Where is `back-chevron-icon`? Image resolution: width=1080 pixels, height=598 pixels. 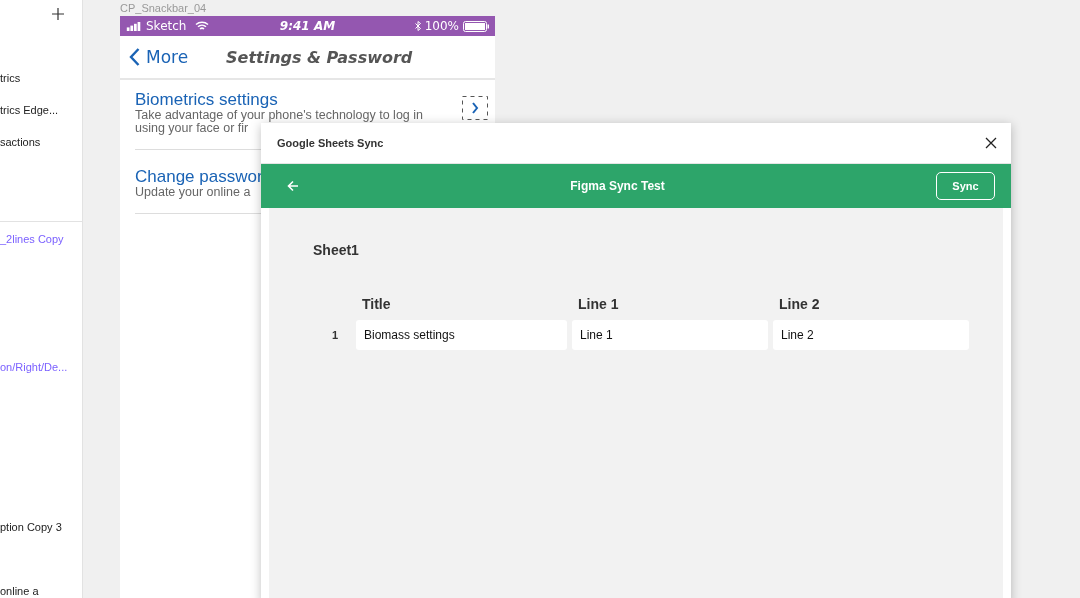 back-chevron-icon is located at coordinates (134, 57).